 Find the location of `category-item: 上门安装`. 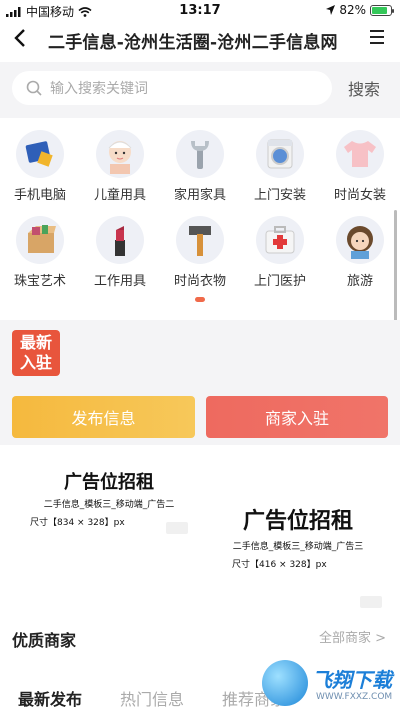

category-item: 上门安装 is located at coordinates (280, 166).